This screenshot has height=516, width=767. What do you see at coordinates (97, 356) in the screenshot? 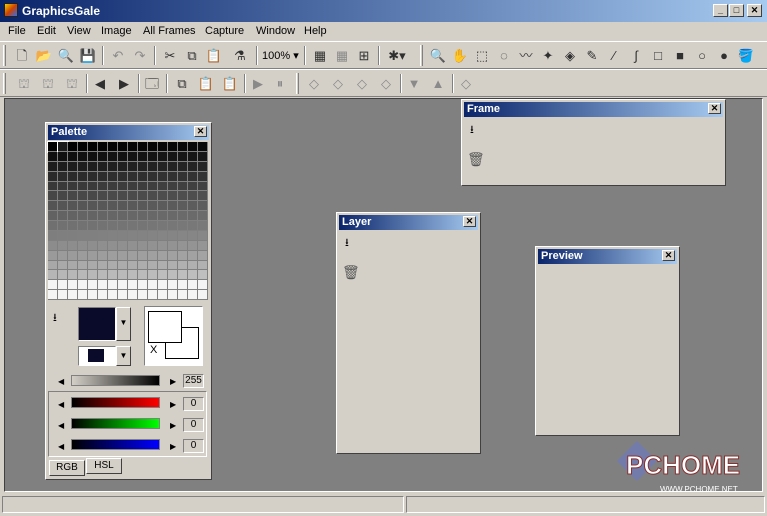
I see `background-color-field` at bounding box center [97, 356].